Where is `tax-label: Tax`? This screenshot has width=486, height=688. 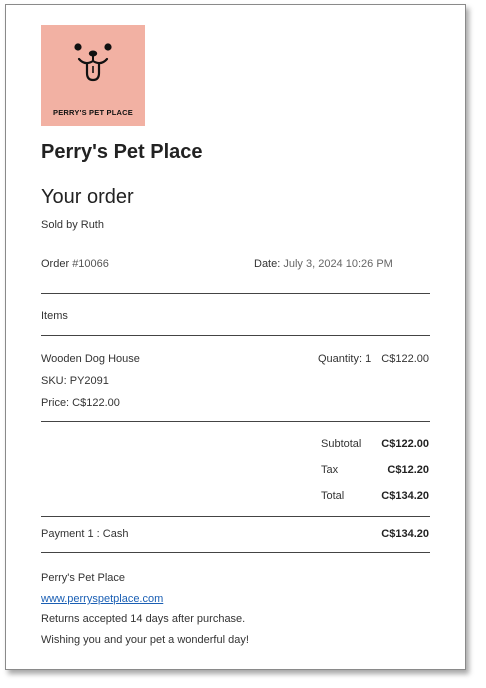
tax-label: Tax is located at coordinates (330, 470).